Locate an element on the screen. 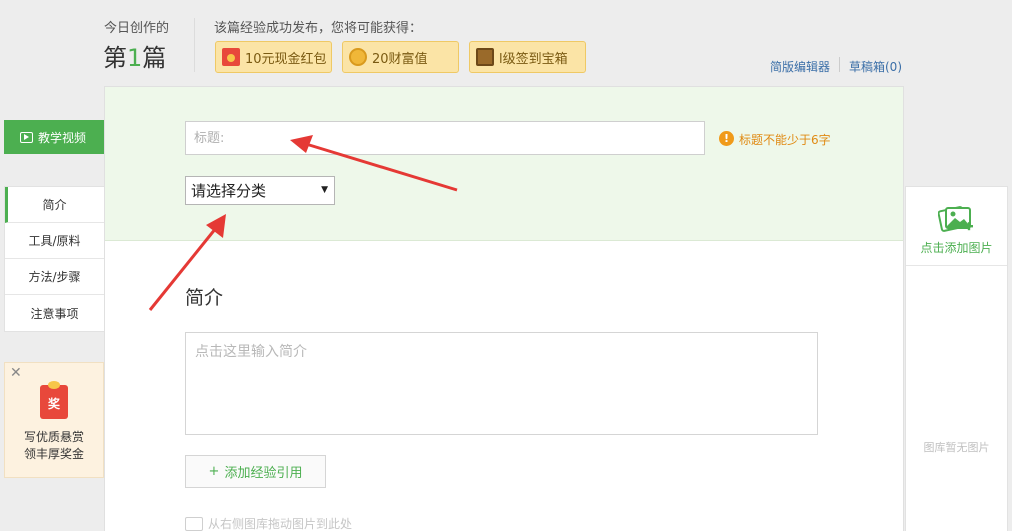 This screenshot has width=1012, height=531. image-icon is located at coordinates (194, 523).